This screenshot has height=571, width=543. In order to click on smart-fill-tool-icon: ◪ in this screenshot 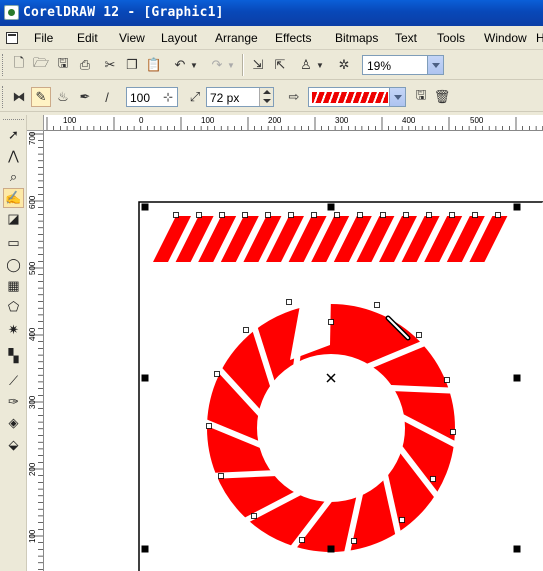, I will do `click(13, 219)`.